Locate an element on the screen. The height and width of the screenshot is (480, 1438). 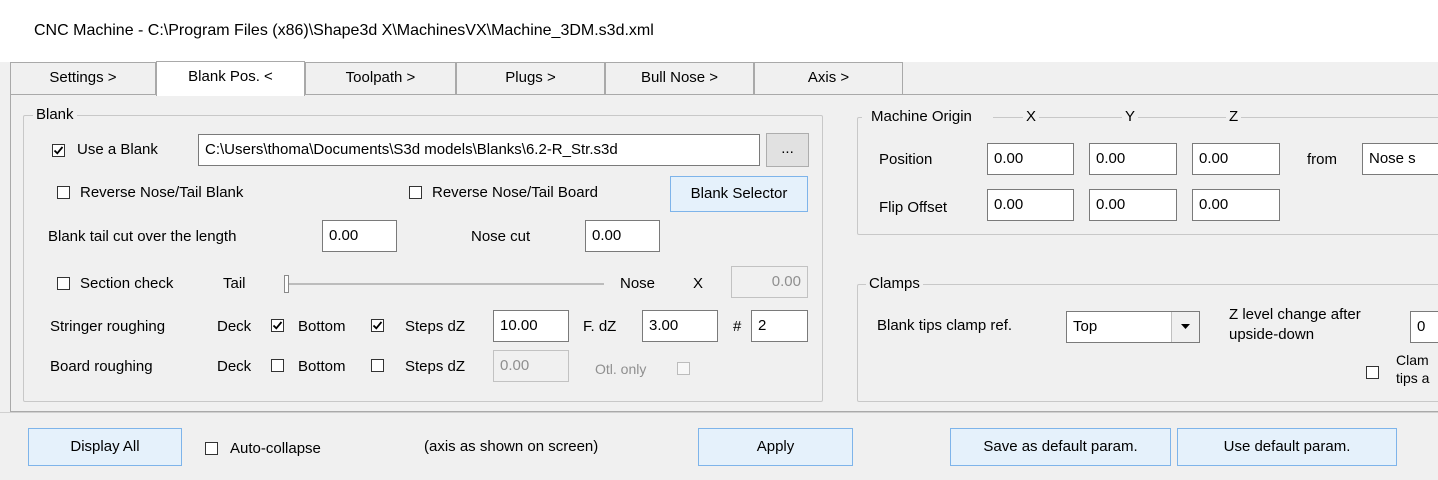
section-check-checkbox is located at coordinates (63, 283).